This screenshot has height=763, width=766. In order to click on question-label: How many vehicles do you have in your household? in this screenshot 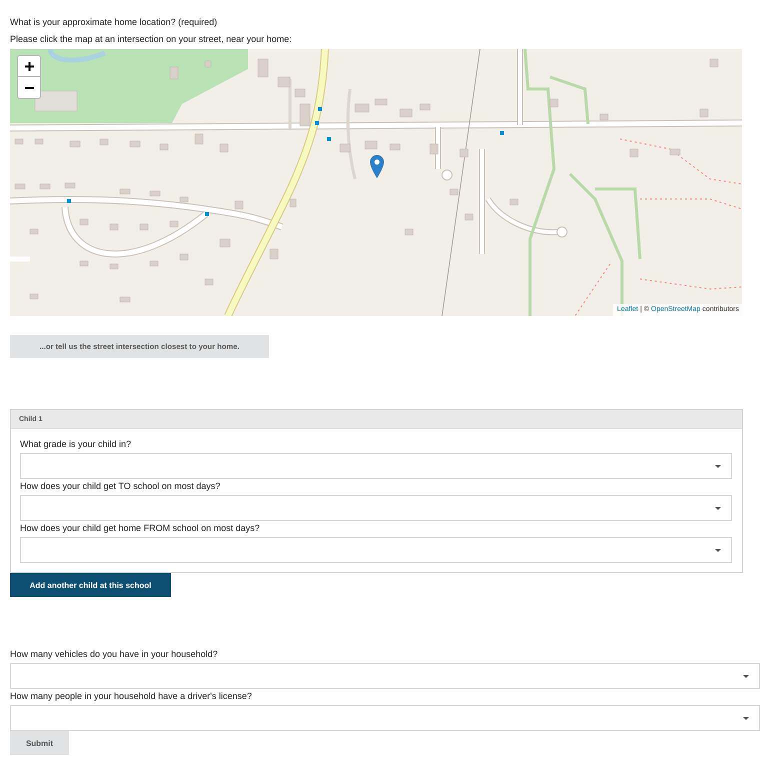, I will do `click(114, 654)`.